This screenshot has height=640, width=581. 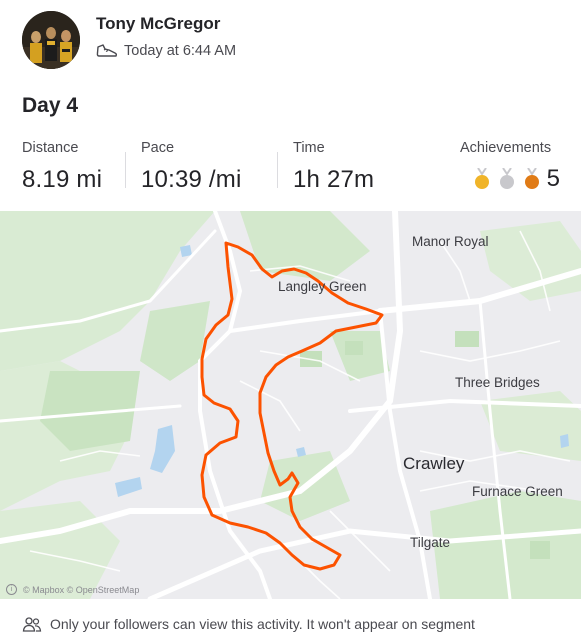 What do you see at coordinates (81, 589) in the screenshot?
I see `attribution-text: © Mapbox © OpenStreetMap` at bounding box center [81, 589].